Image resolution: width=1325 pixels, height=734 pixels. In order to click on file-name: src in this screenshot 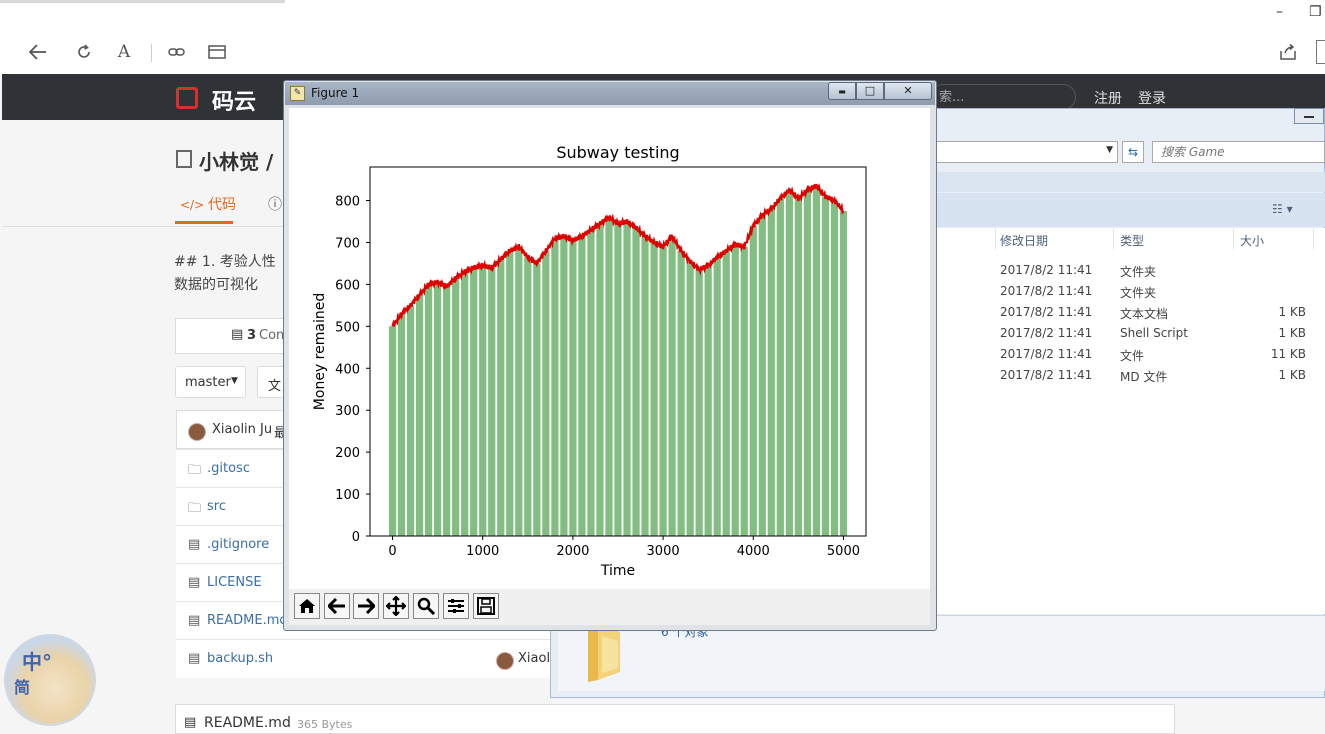, I will do `click(216, 506)`.